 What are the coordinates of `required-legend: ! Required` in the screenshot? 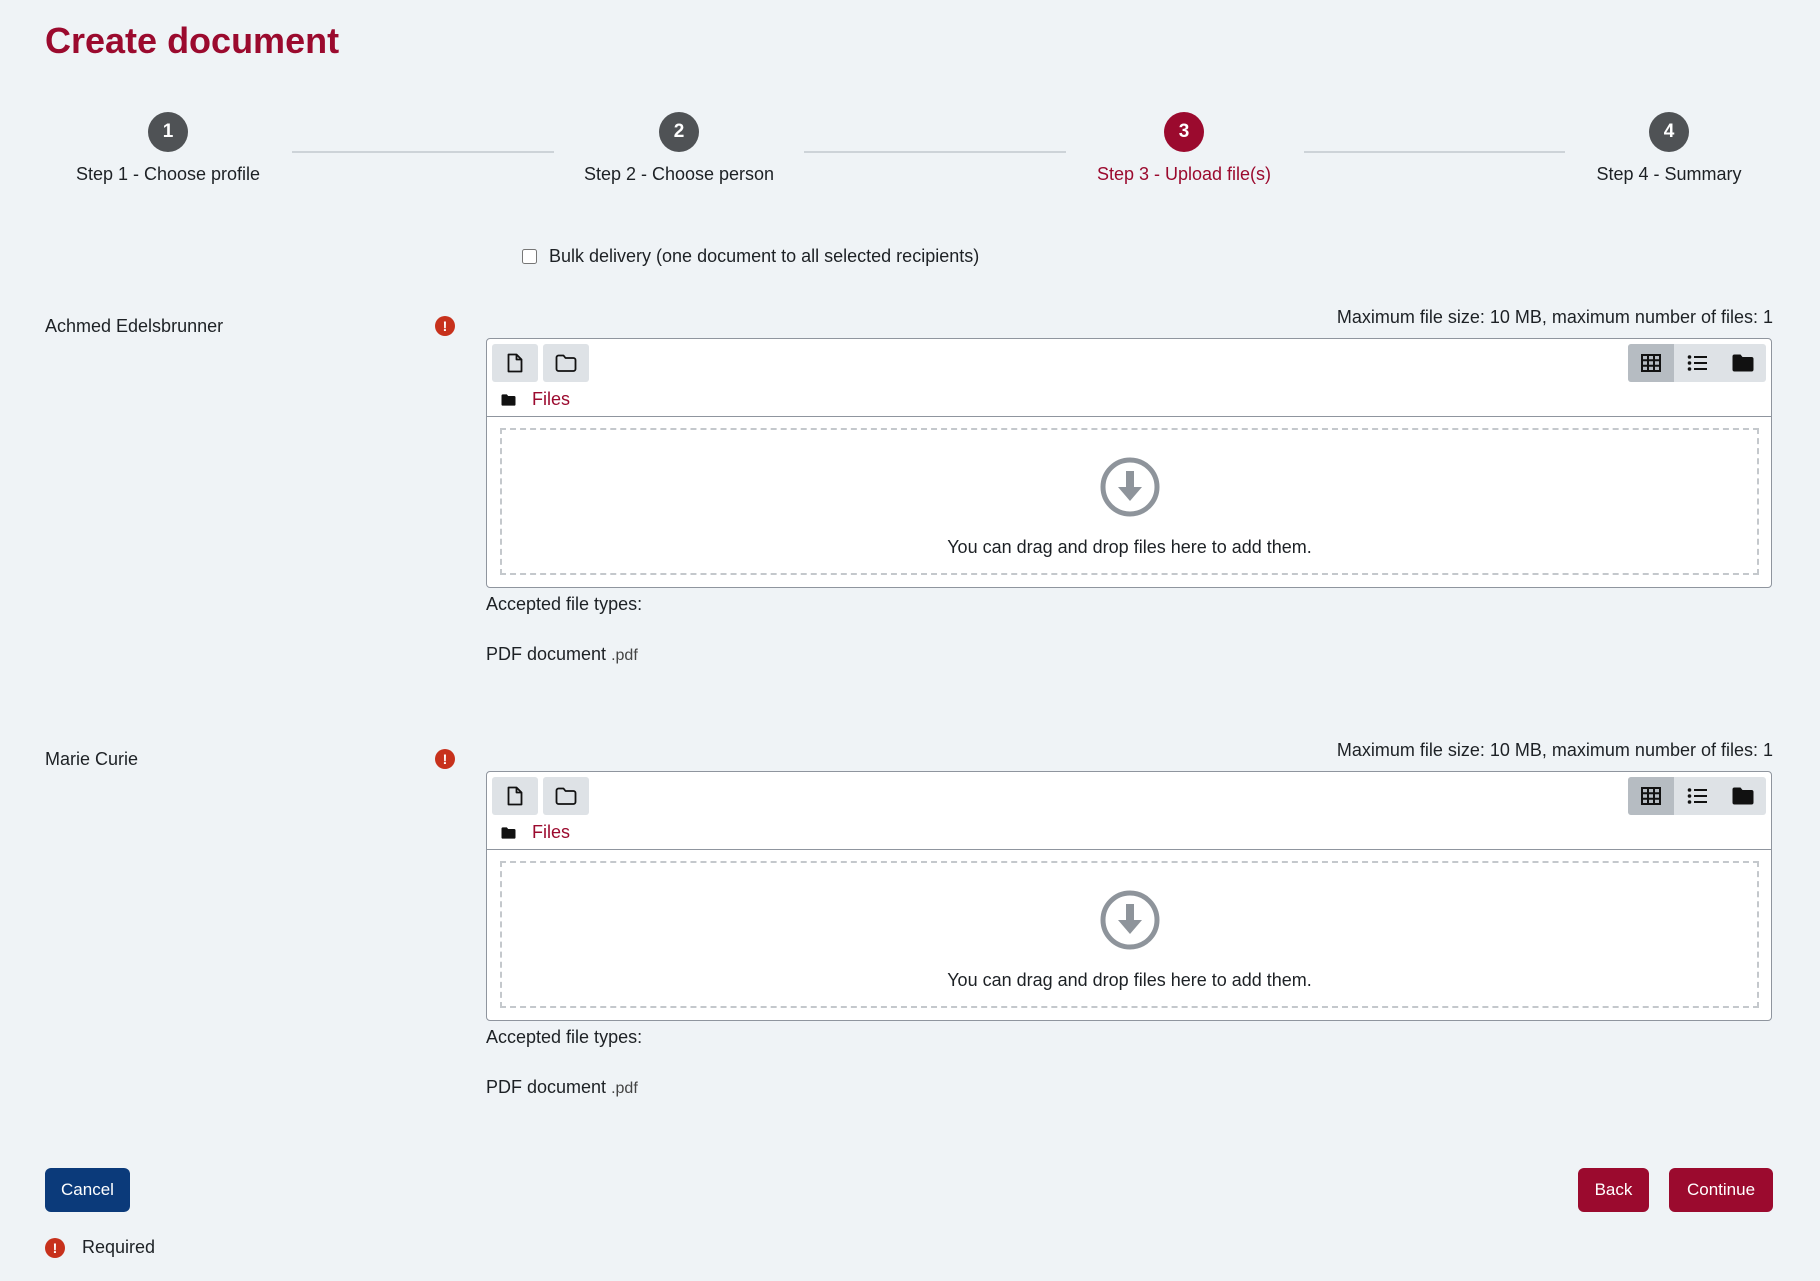 It's located at (100, 1247).